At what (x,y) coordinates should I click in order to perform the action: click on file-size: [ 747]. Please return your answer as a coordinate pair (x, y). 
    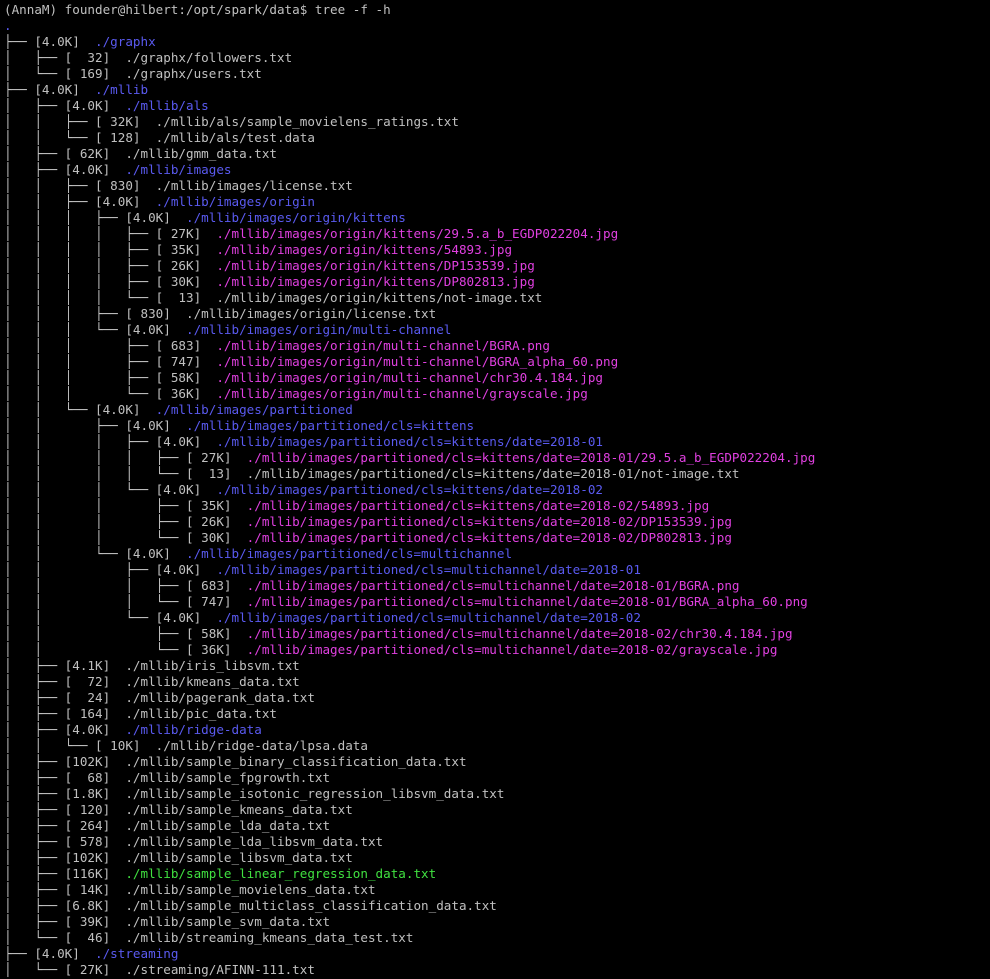
    Looking at the image, I should click on (178, 361).